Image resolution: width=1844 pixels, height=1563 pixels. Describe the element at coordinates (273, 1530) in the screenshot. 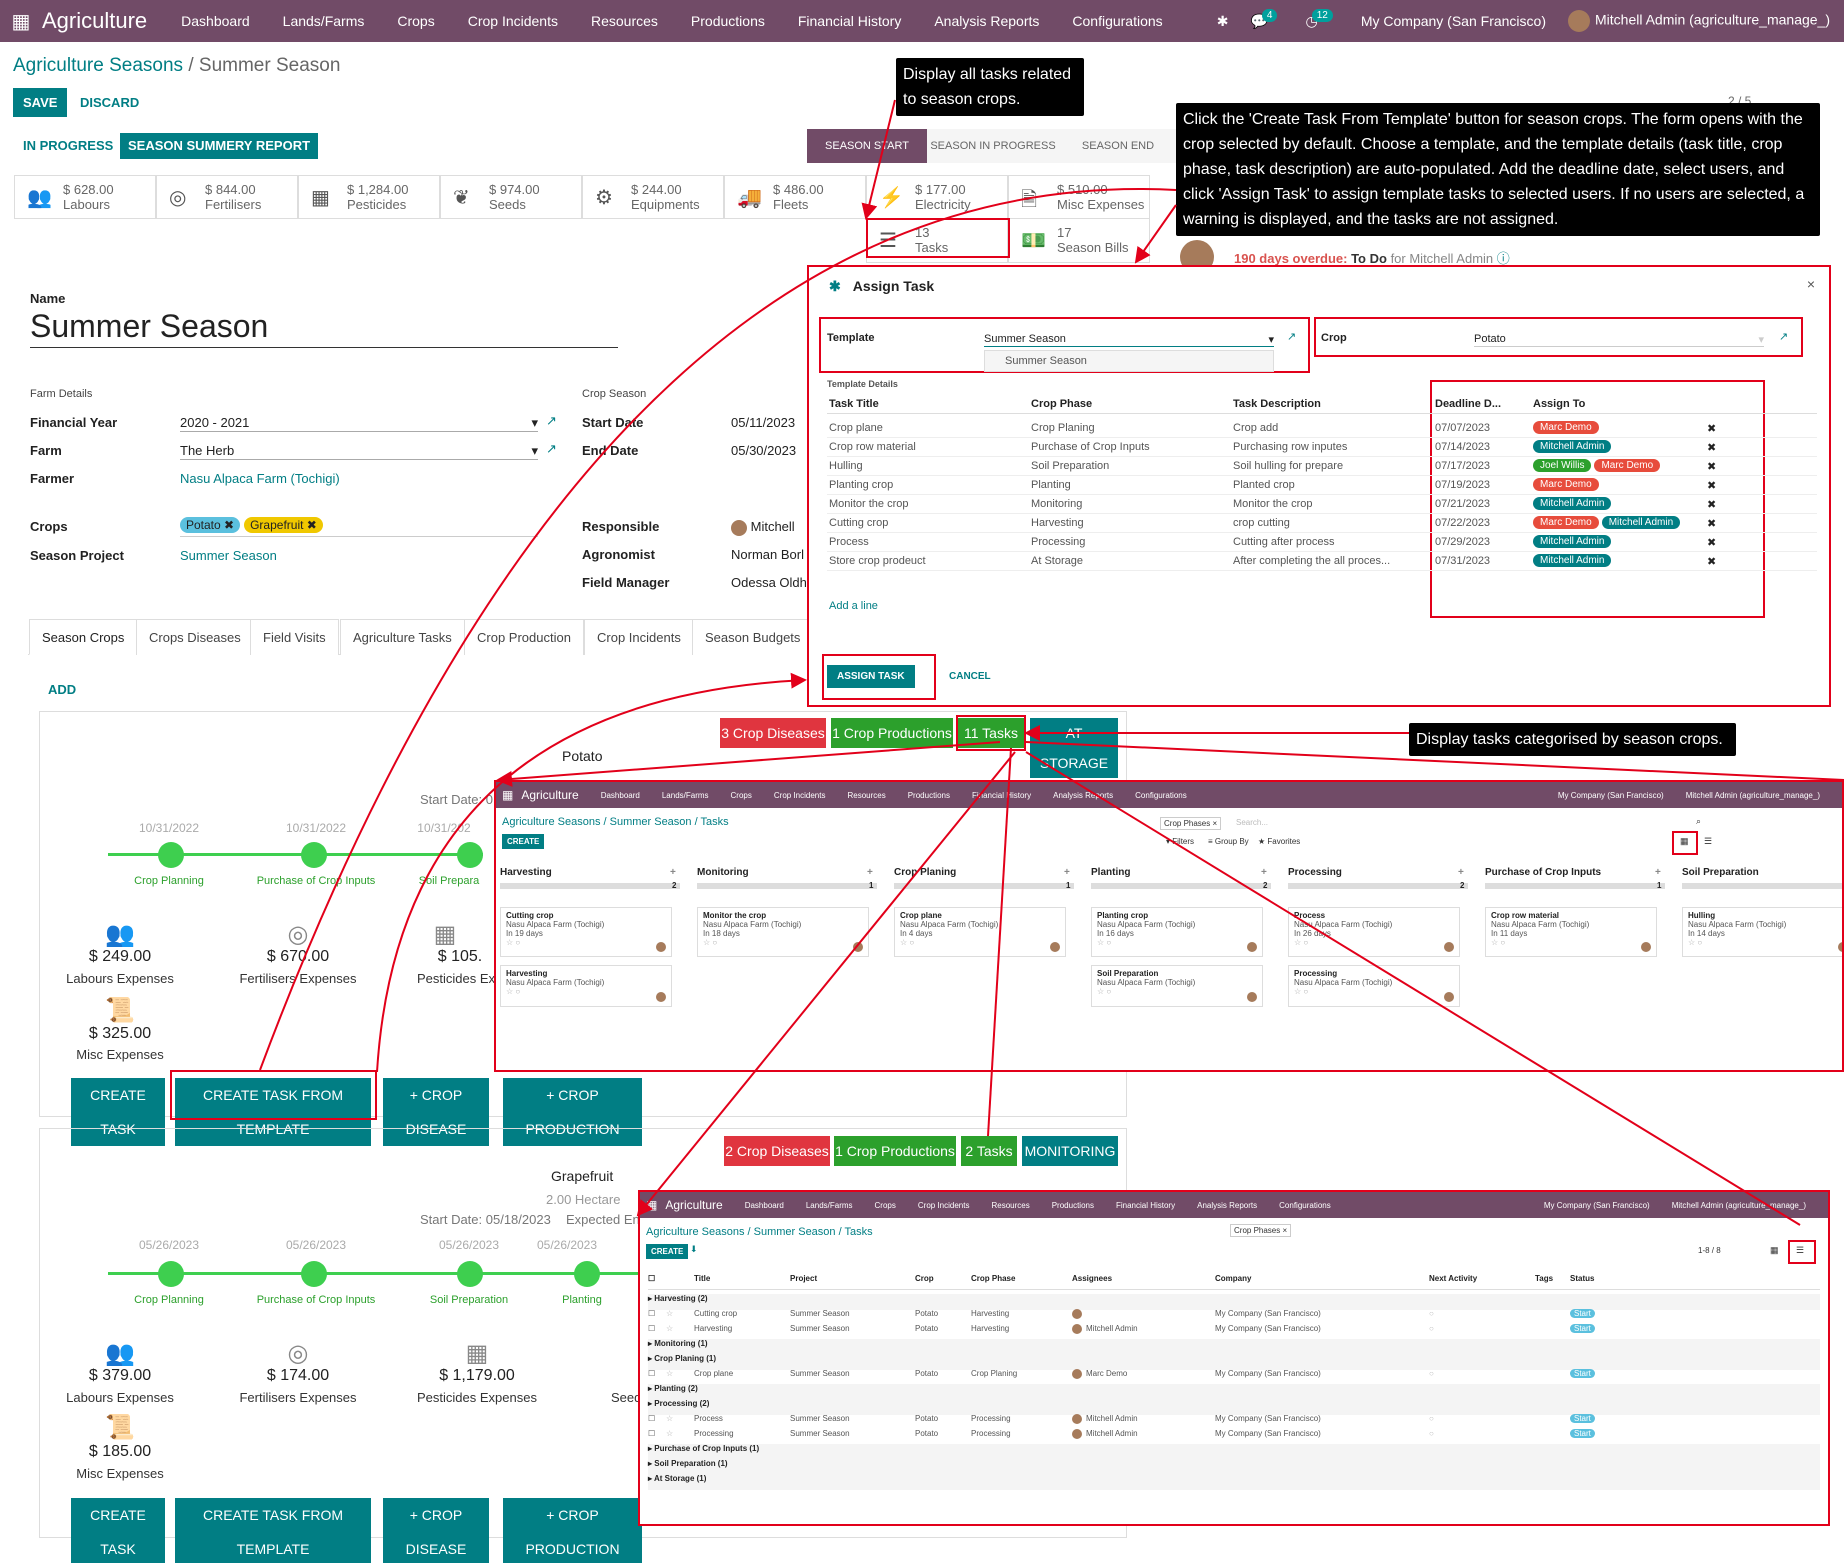

I see `create-task-from-template-button: CREATE TASK FROM TEMPLATE` at that location.